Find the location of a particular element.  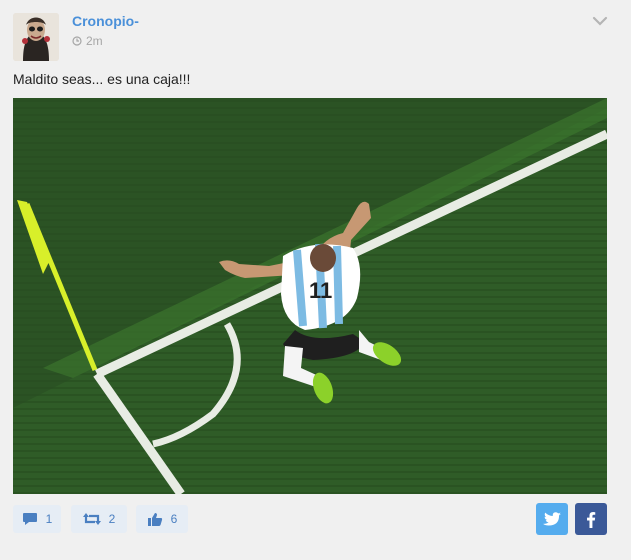

avatar is located at coordinates (36, 37).